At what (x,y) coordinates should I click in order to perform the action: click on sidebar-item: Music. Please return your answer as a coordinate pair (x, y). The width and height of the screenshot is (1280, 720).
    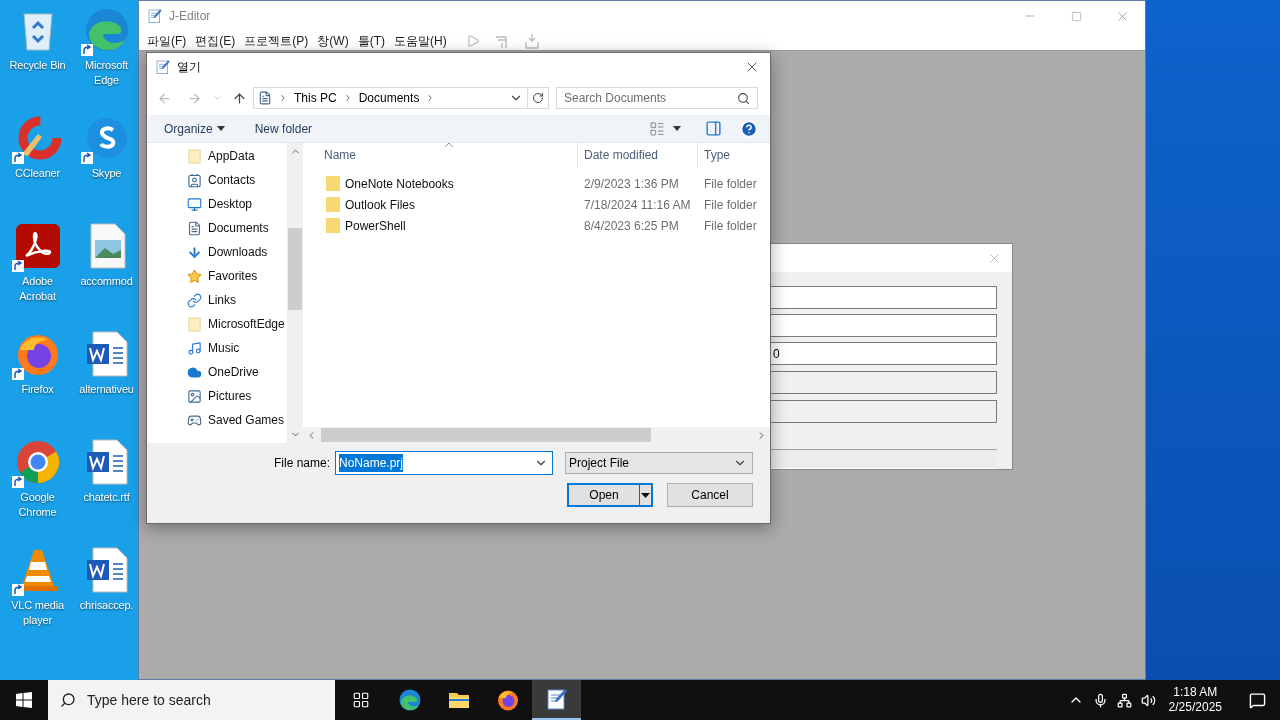
    Looking at the image, I should click on (237, 348).